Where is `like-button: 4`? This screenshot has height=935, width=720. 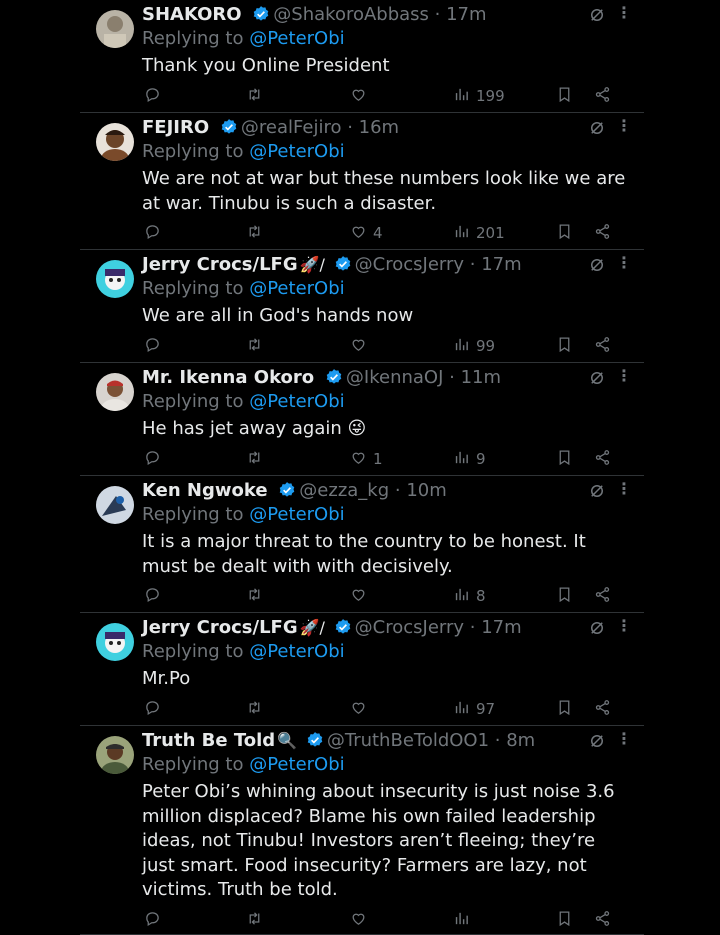 like-button: 4 is located at coordinates (366, 233).